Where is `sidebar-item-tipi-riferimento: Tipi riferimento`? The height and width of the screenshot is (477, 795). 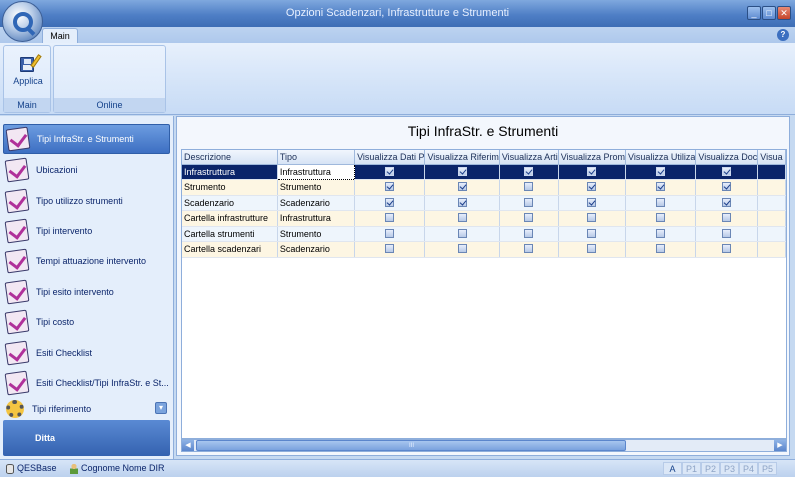 sidebar-item-tipi-riferimento: Tipi riferimento is located at coordinates (86, 409).